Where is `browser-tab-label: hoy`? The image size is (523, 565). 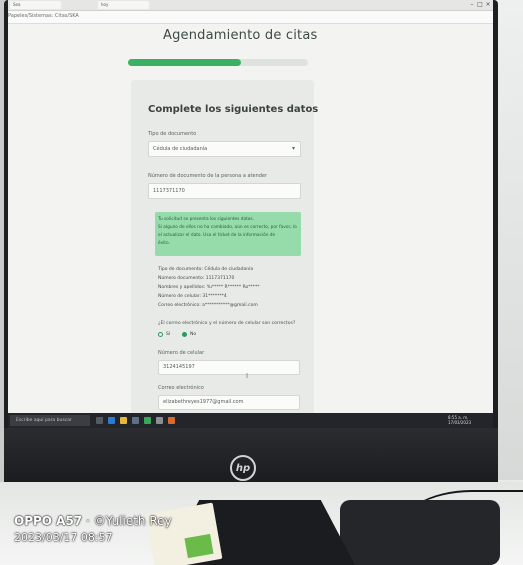 browser-tab-label: hoy is located at coordinates (105, 4).